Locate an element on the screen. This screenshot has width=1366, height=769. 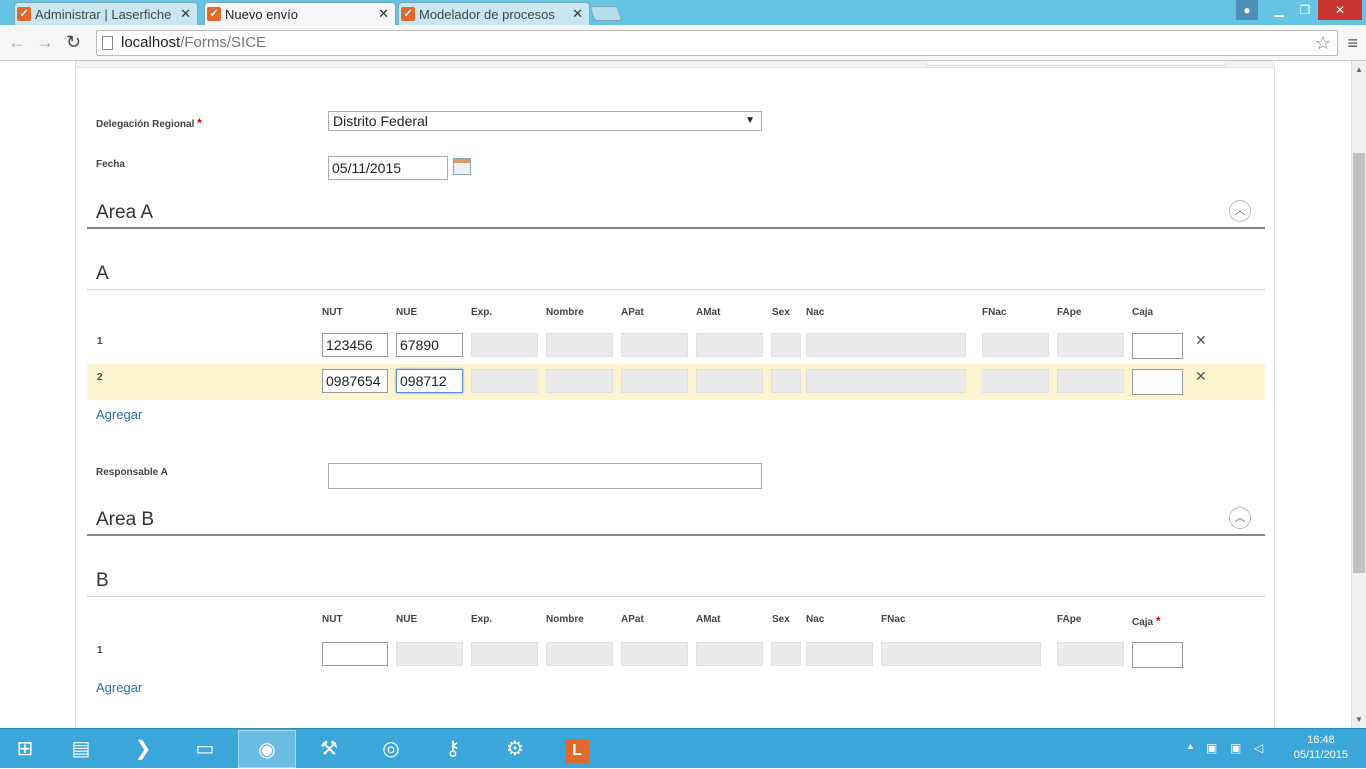
scroll-thumb is located at coordinates (1359, 363).